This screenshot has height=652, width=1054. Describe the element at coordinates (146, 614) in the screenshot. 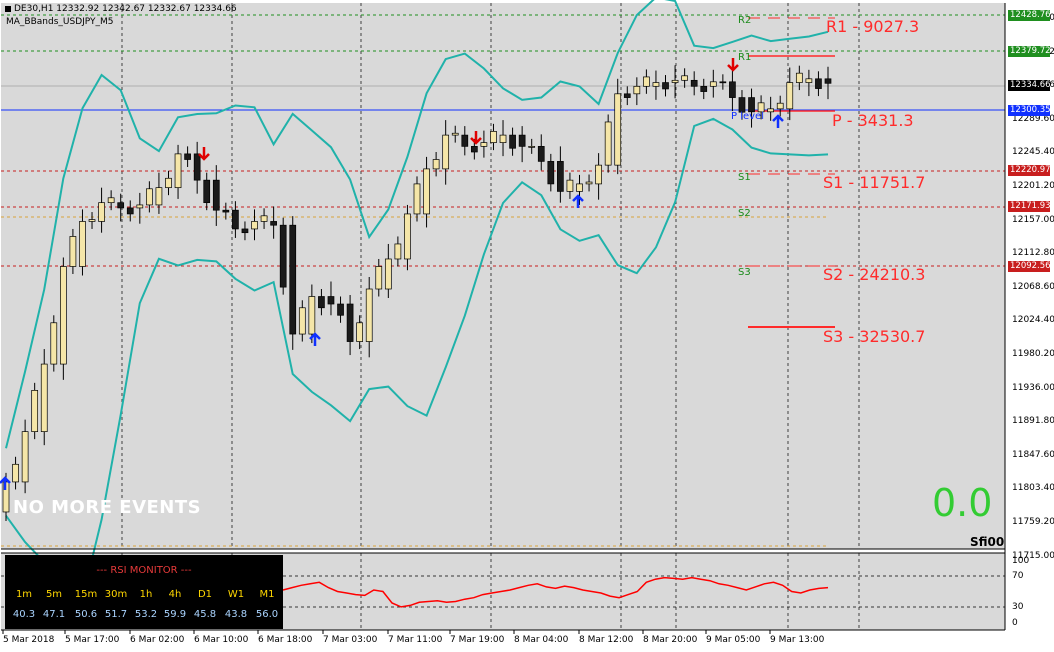

I see `rsi-value: 53.2` at that location.